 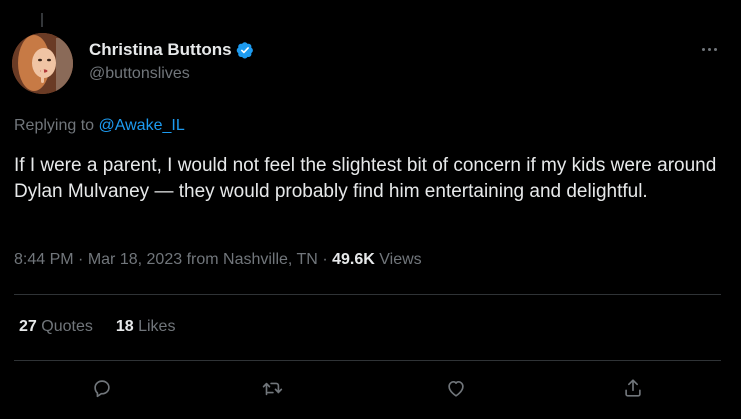 What do you see at coordinates (42, 20) in the screenshot?
I see `thread-connector-line` at bounding box center [42, 20].